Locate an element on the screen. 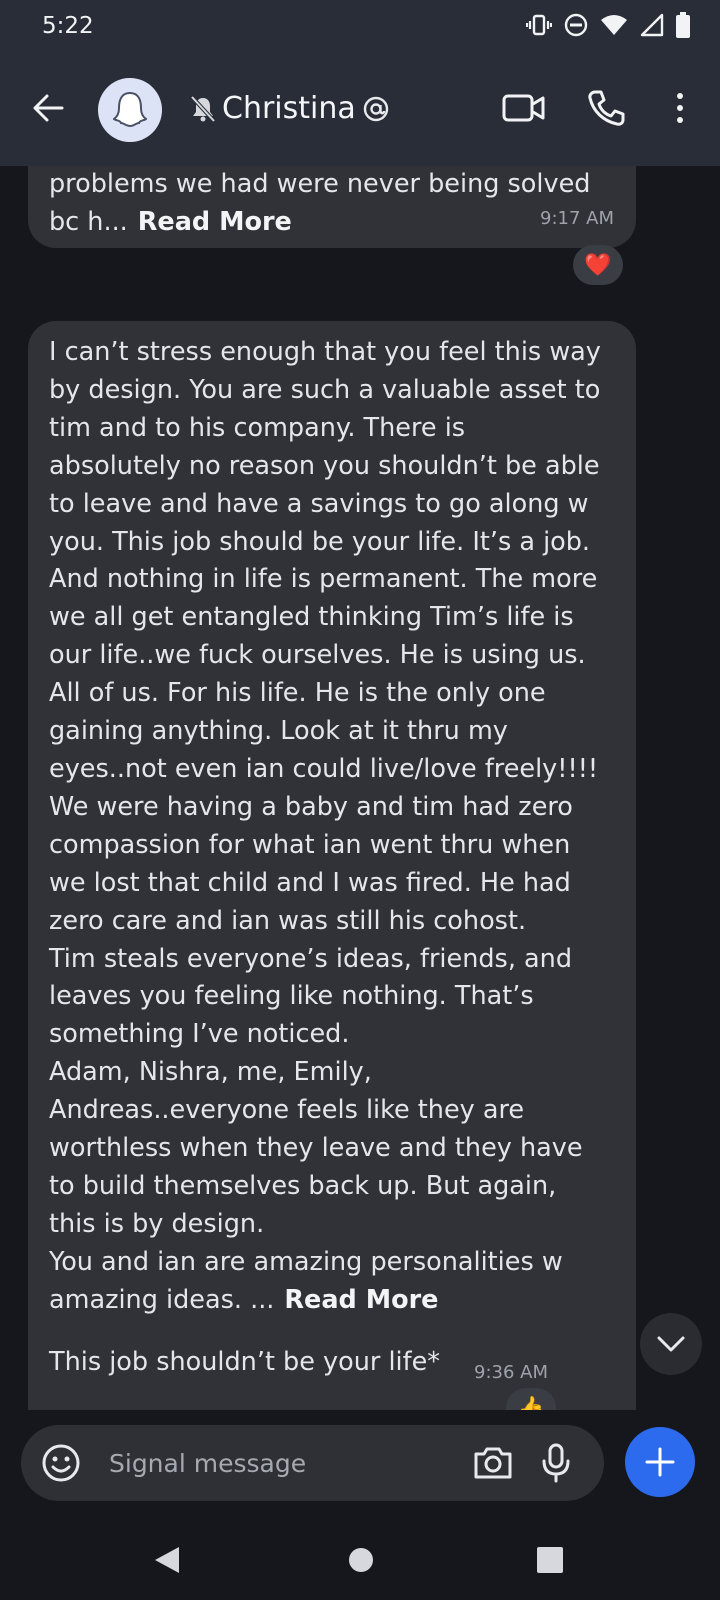 The image size is (720, 1600). video-call-button is located at coordinates (524, 110).